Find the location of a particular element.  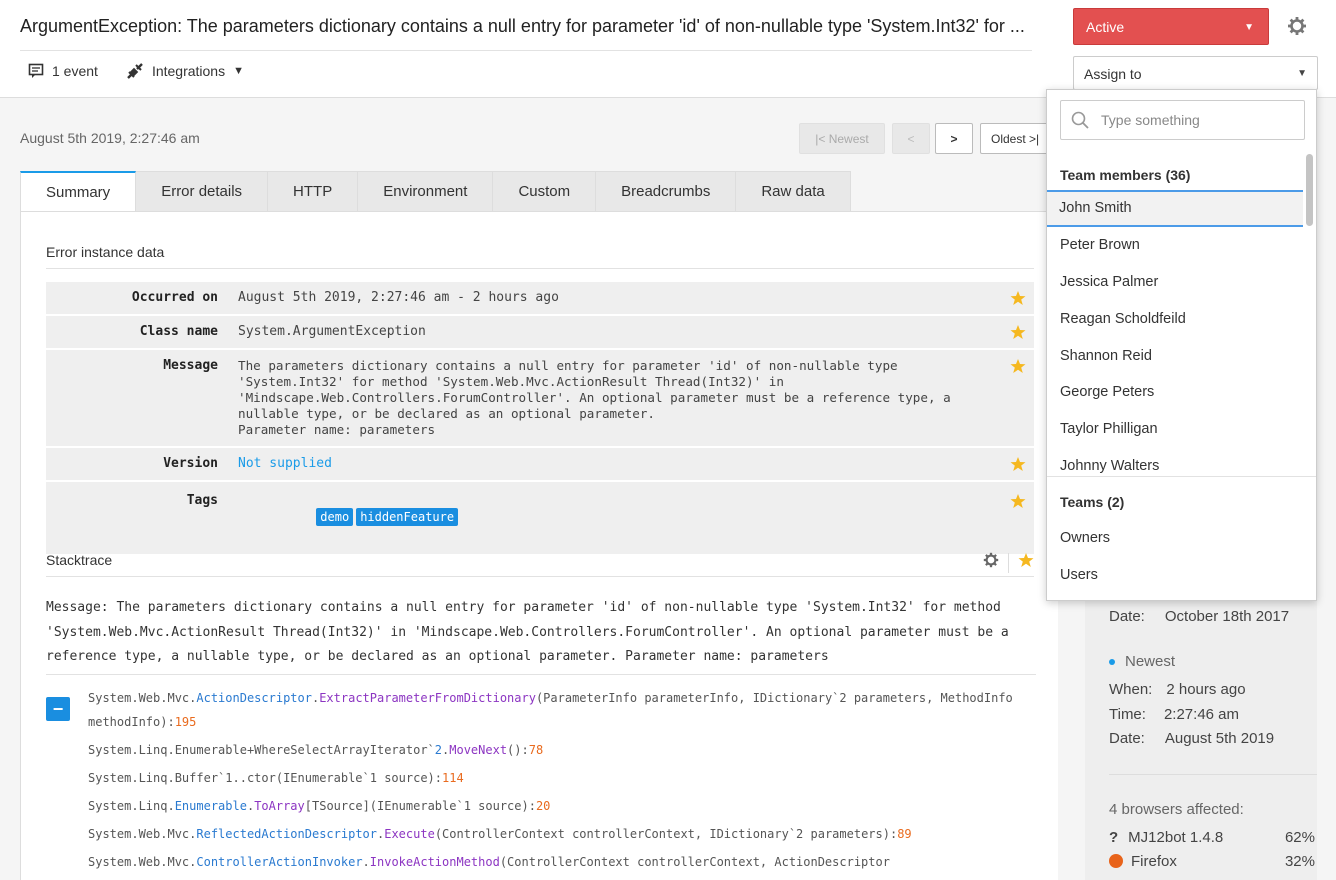

team-option: Owners is located at coordinates (1175, 538).